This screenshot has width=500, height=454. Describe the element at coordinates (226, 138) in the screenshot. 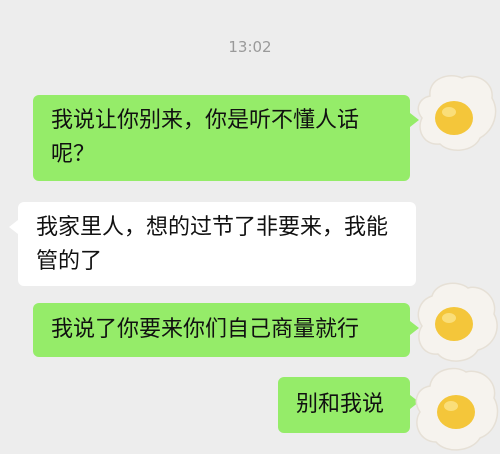

I see `outgoing-message-bubble: 我说让你别来，你是听不懂人话呢？` at that location.